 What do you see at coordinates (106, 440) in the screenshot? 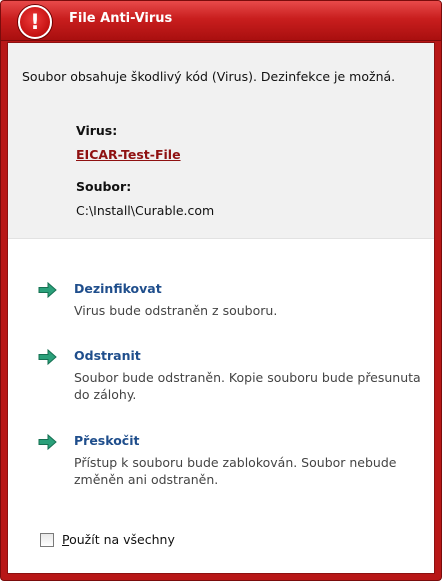
I see `action-title: Přeskočit` at bounding box center [106, 440].